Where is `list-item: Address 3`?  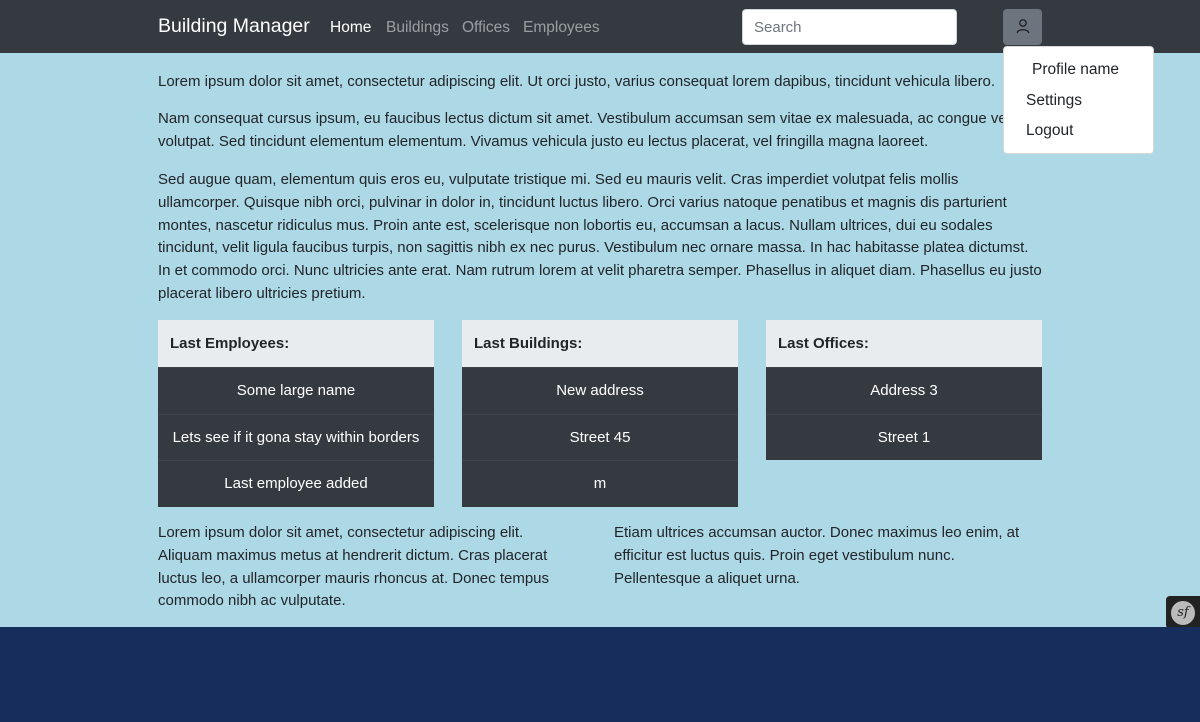 list-item: Address 3 is located at coordinates (904, 390).